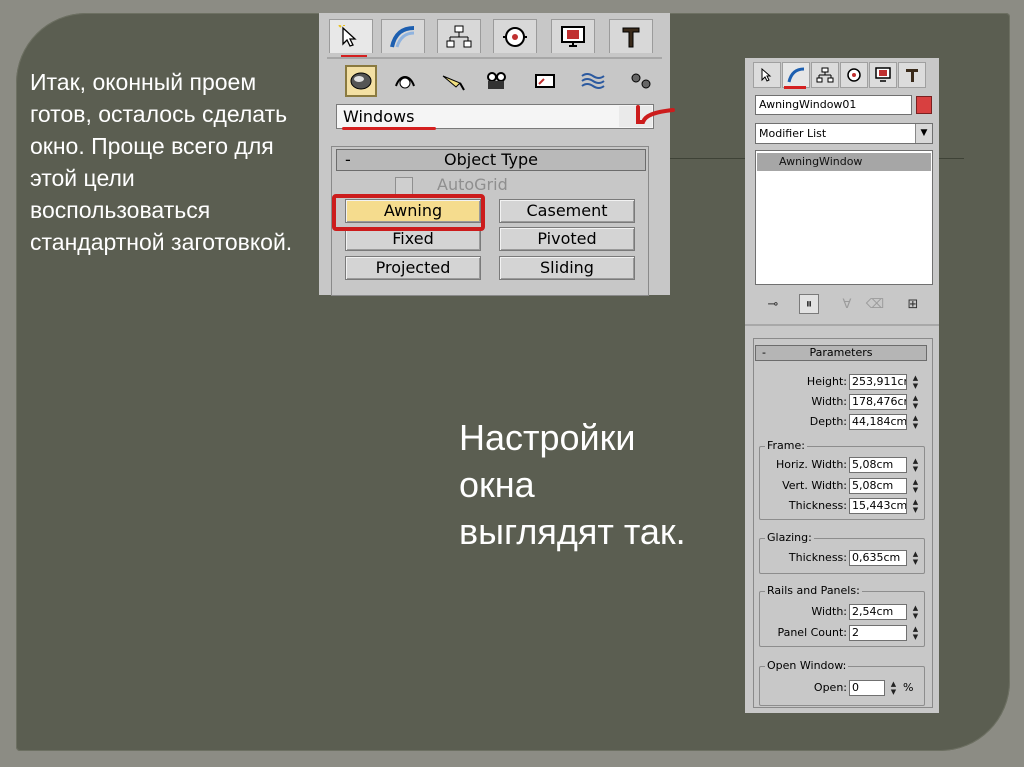  What do you see at coordinates (915, 382) in the screenshot?
I see `height-spinner-arrows-icon: ▲ ▼` at bounding box center [915, 382].